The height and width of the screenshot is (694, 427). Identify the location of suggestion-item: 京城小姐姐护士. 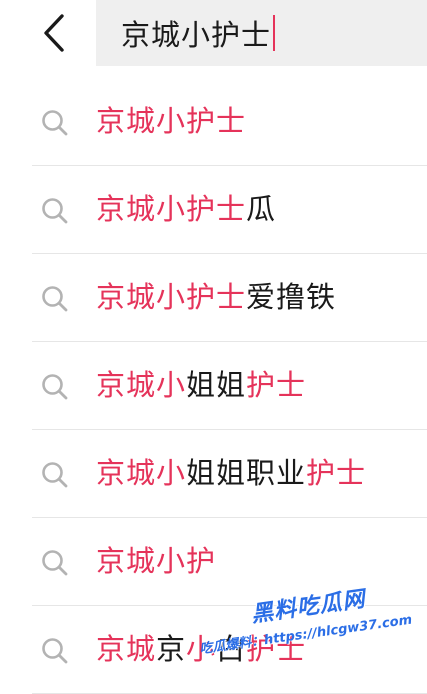
(213, 386).